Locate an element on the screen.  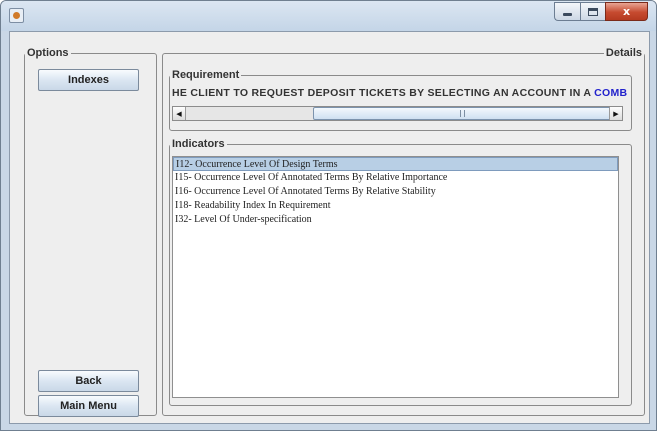
app-icon is located at coordinates (16, 15).